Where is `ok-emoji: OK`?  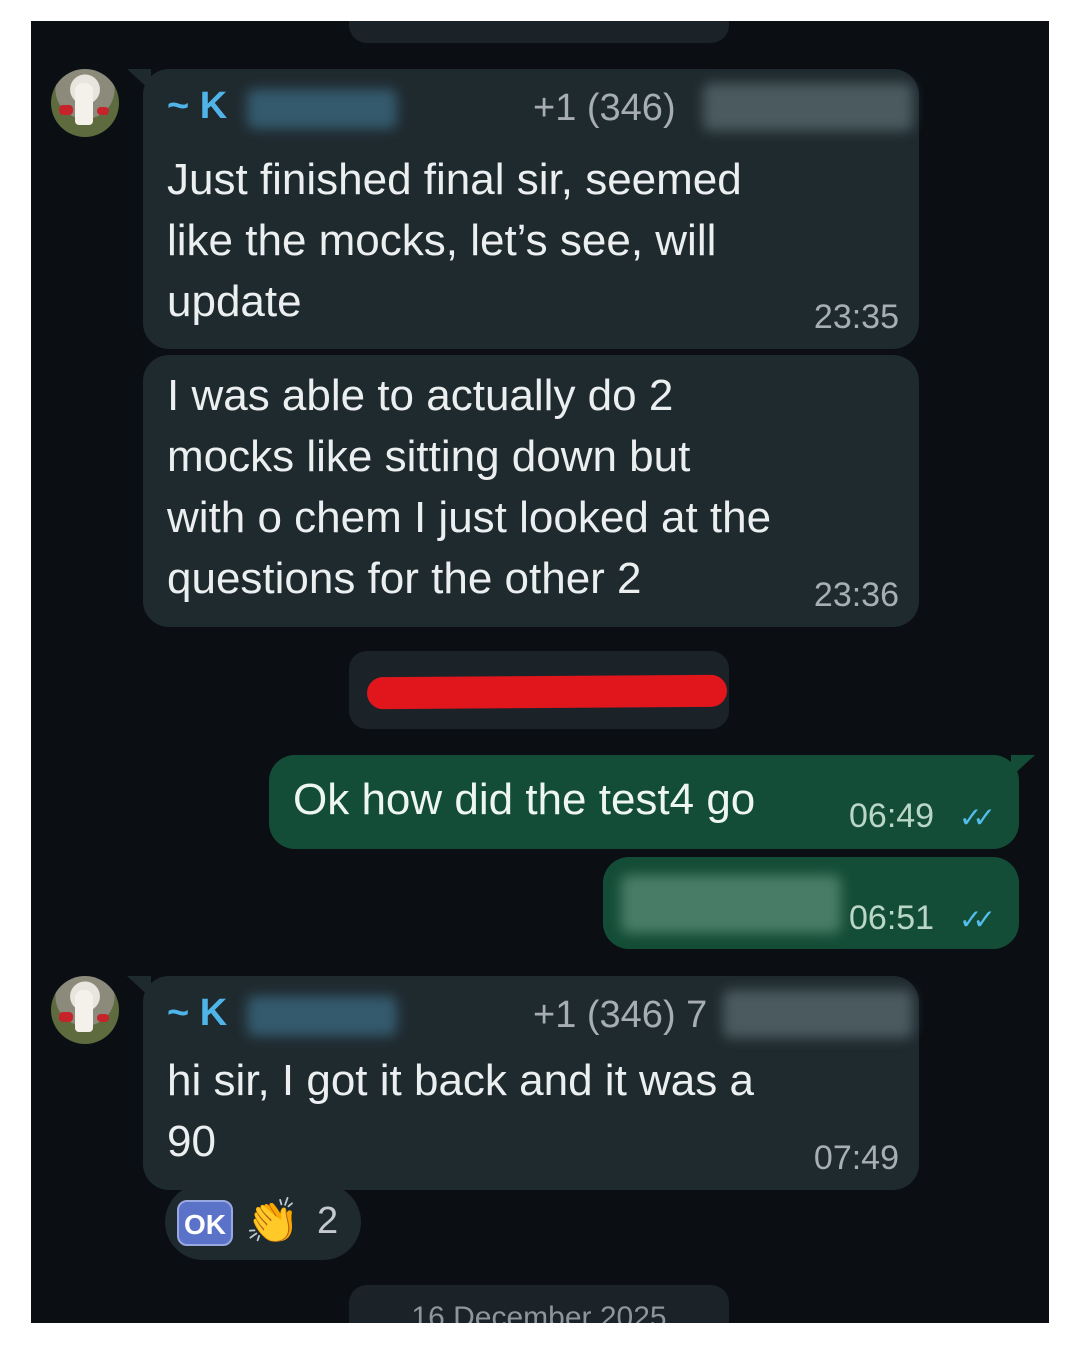 ok-emoji: OK is located at coordinates (205, 1223).